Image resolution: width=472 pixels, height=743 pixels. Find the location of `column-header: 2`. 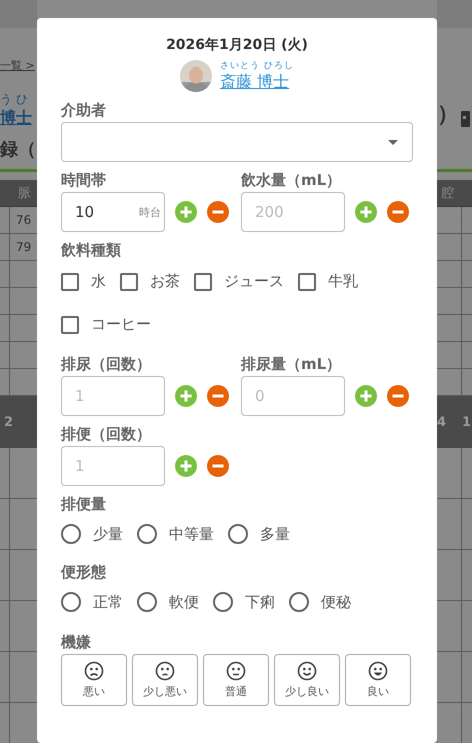

column-header: 2 is located at coordinates (9, 422).